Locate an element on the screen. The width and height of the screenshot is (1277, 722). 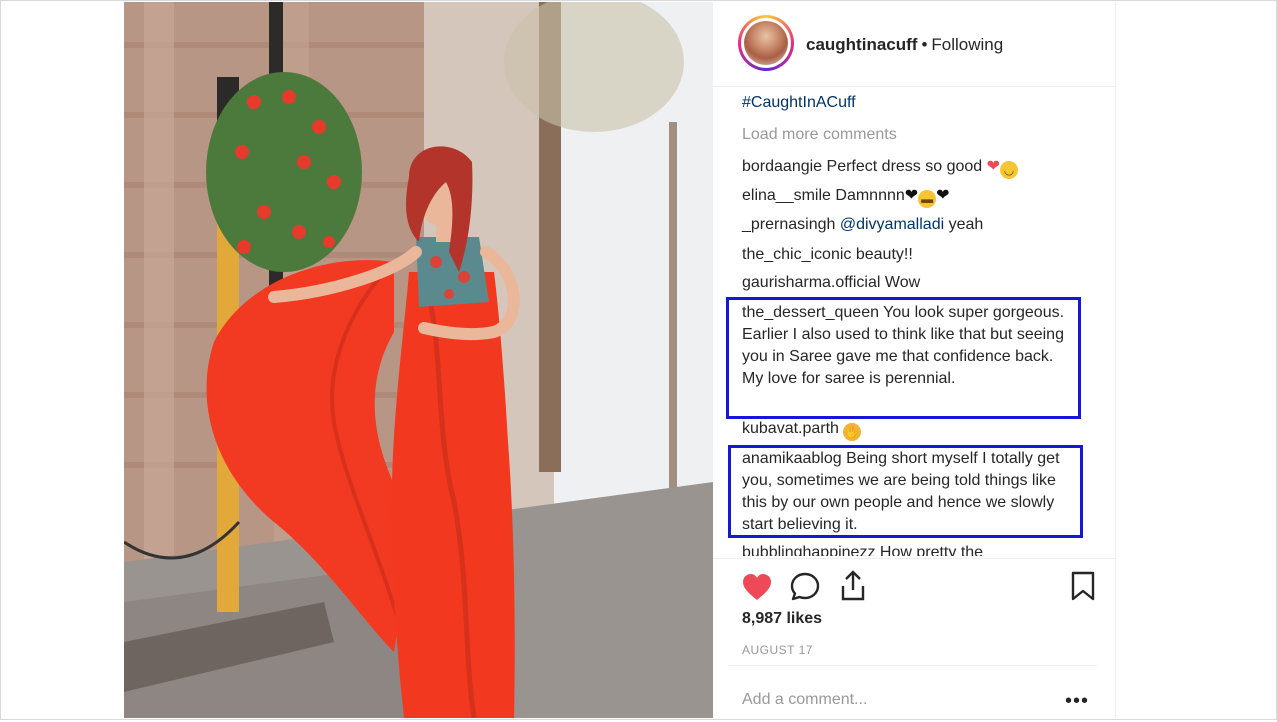
comment-item: bordaangie Perfect dress so good ❤ ◡ is located at coordinates (908, 167).